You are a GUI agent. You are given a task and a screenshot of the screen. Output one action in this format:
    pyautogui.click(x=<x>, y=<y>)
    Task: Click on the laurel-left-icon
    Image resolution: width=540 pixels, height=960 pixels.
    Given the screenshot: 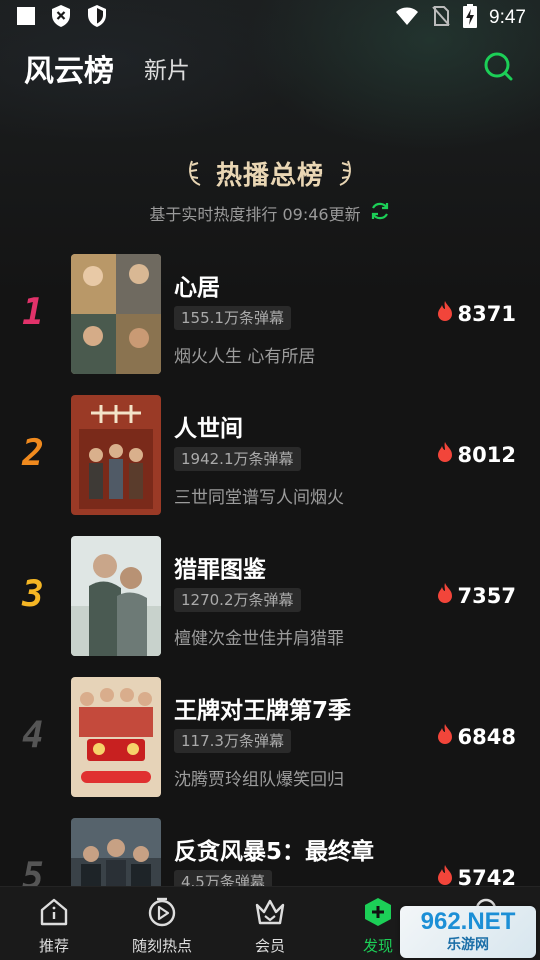 What is the action you would take?
    pyautogui.click(x=196, y=174)
    